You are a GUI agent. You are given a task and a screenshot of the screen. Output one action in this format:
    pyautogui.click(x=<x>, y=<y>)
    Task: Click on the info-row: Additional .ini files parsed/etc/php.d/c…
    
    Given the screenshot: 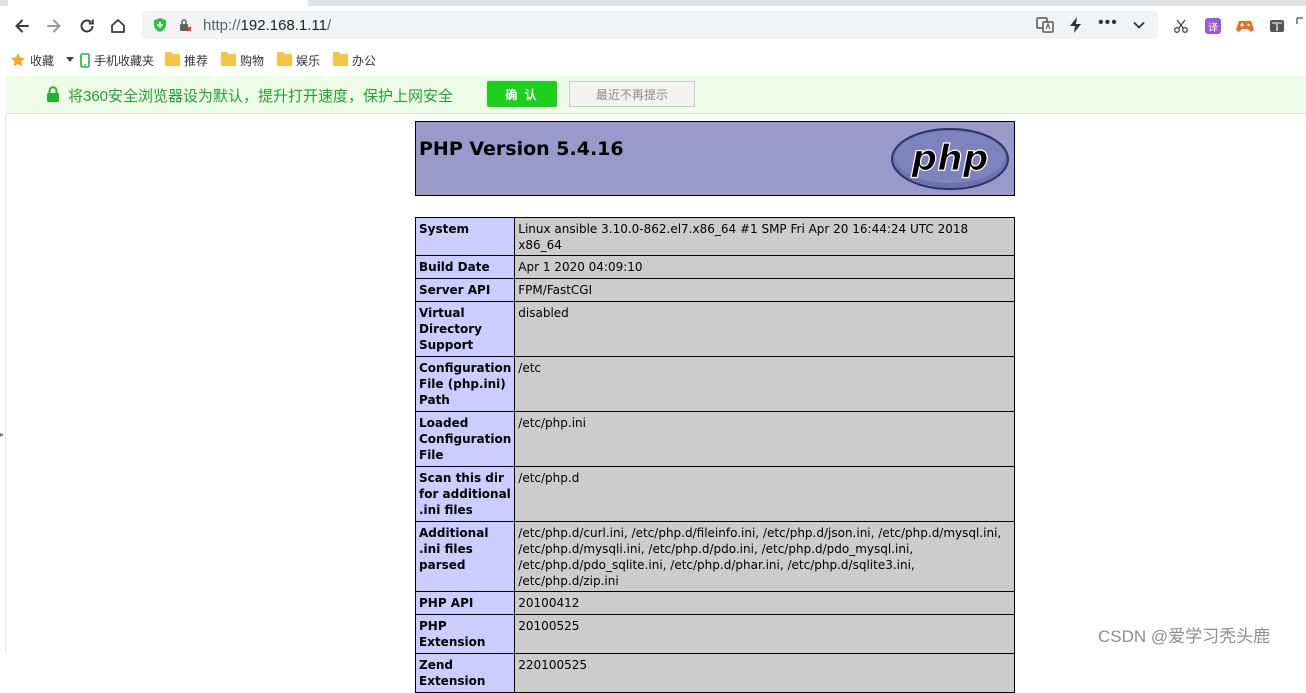 What is the action you would take?
    pyautogui.click(x=714, y=556)
    